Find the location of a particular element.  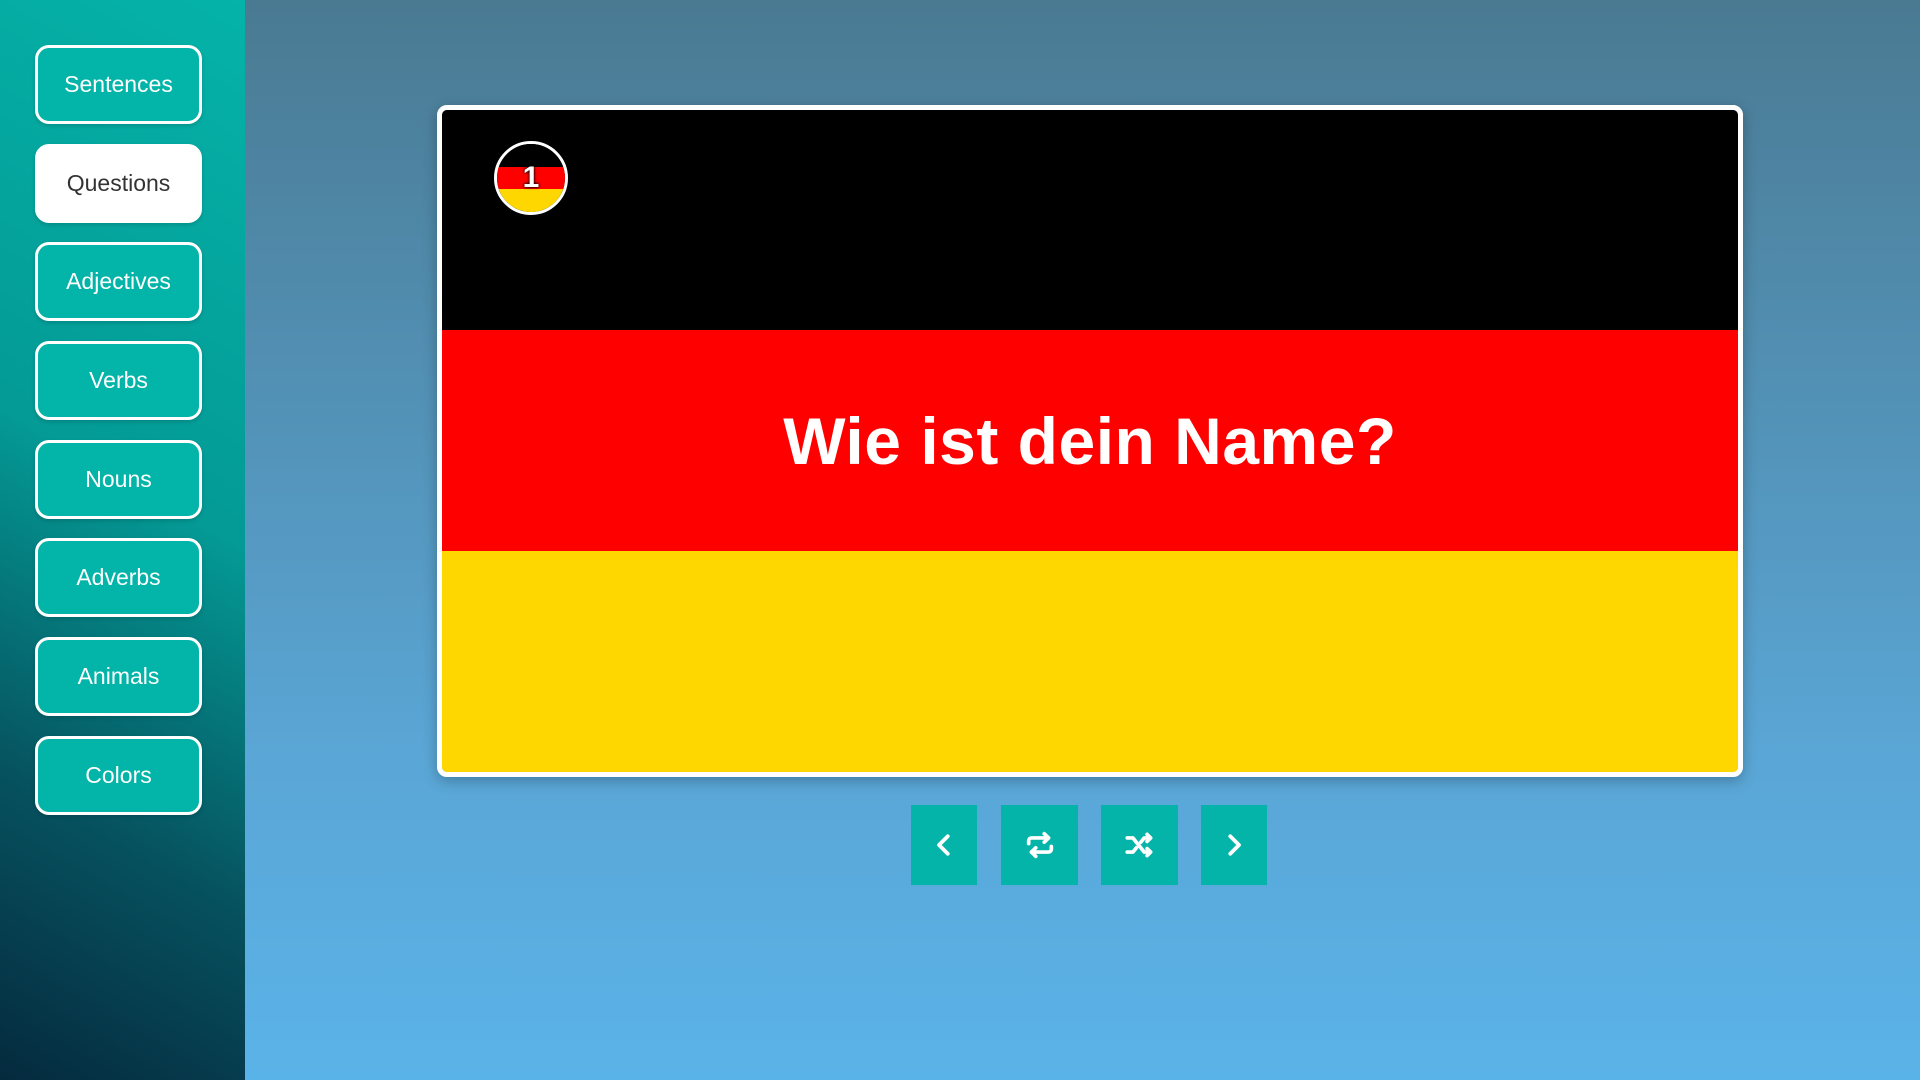

chevron-left-icon is located at coordinates (943, 845).